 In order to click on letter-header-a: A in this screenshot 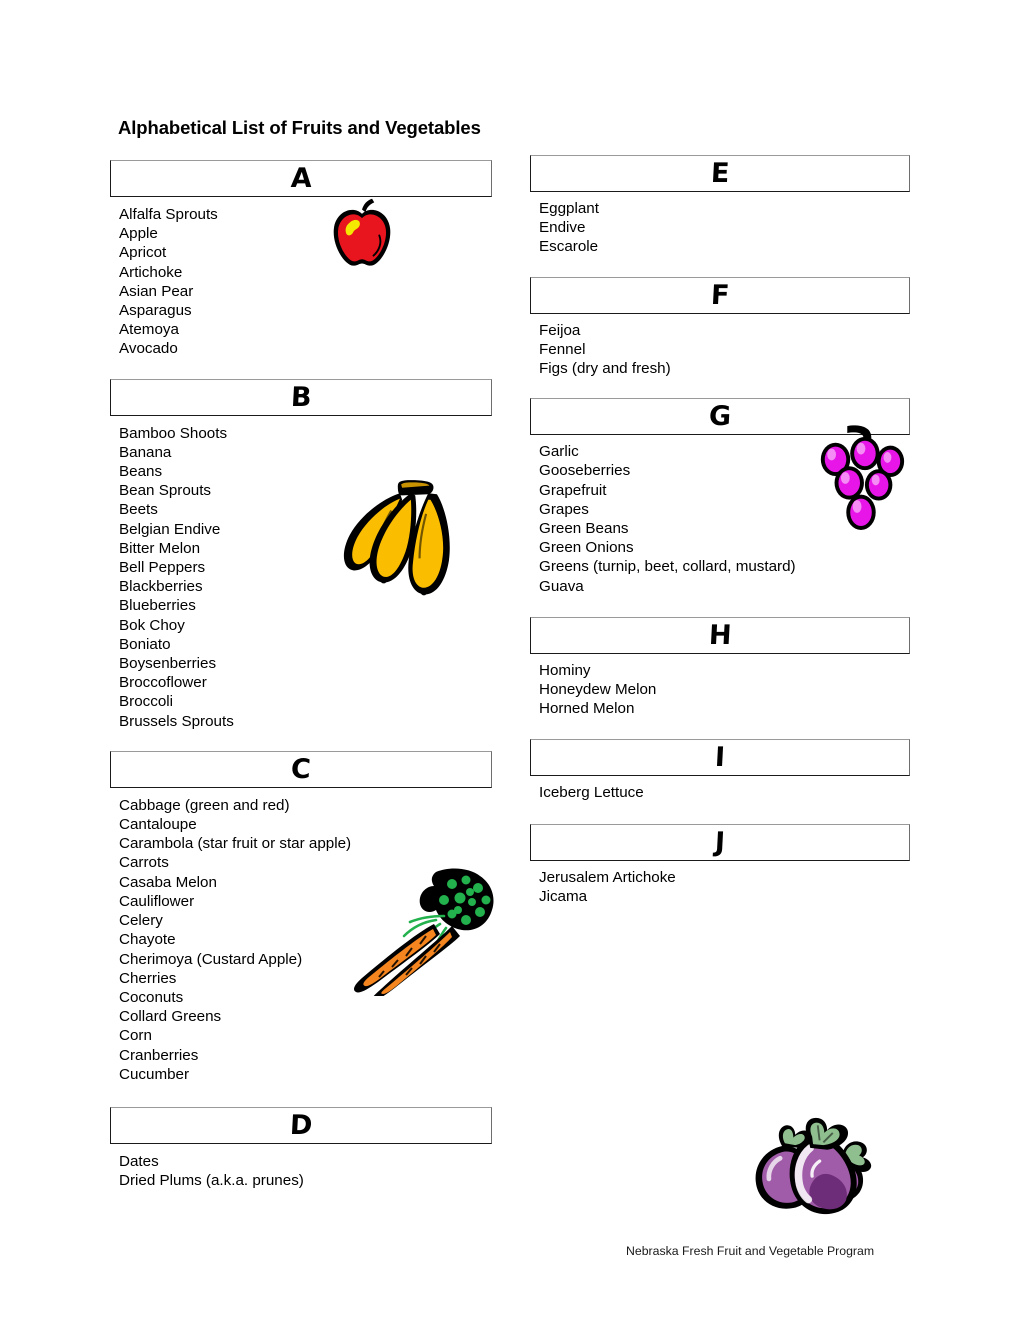, I will do `click(301, 178)`.